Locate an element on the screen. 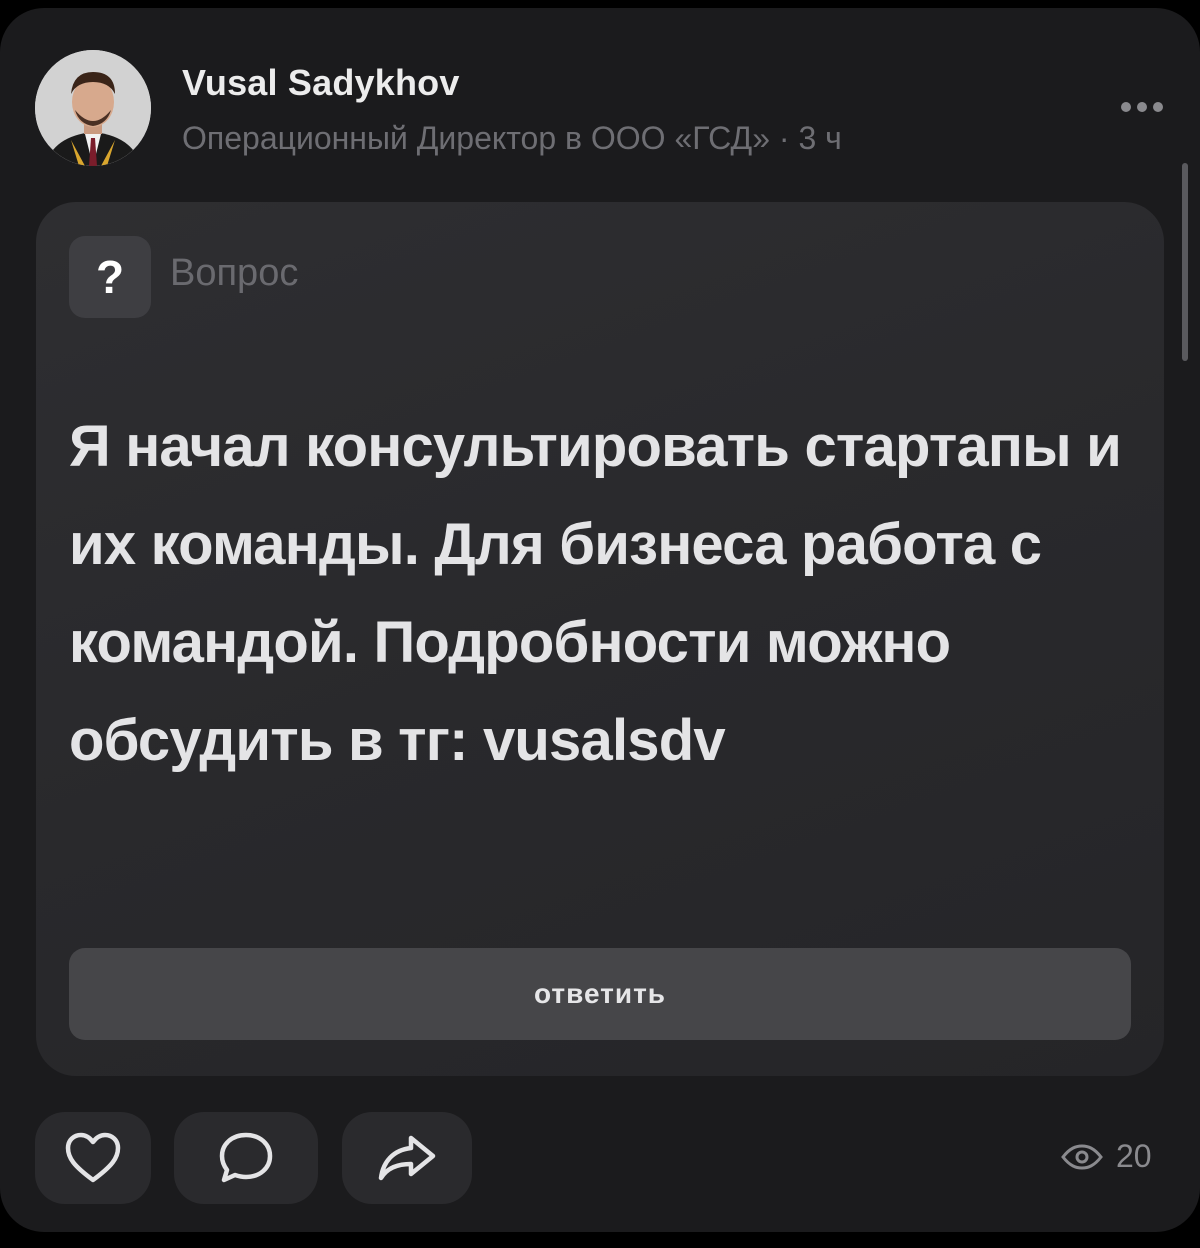 The width and height of the screenshot is (1200, 1248). answer-button: ответить is located at coordinates (600, 994).